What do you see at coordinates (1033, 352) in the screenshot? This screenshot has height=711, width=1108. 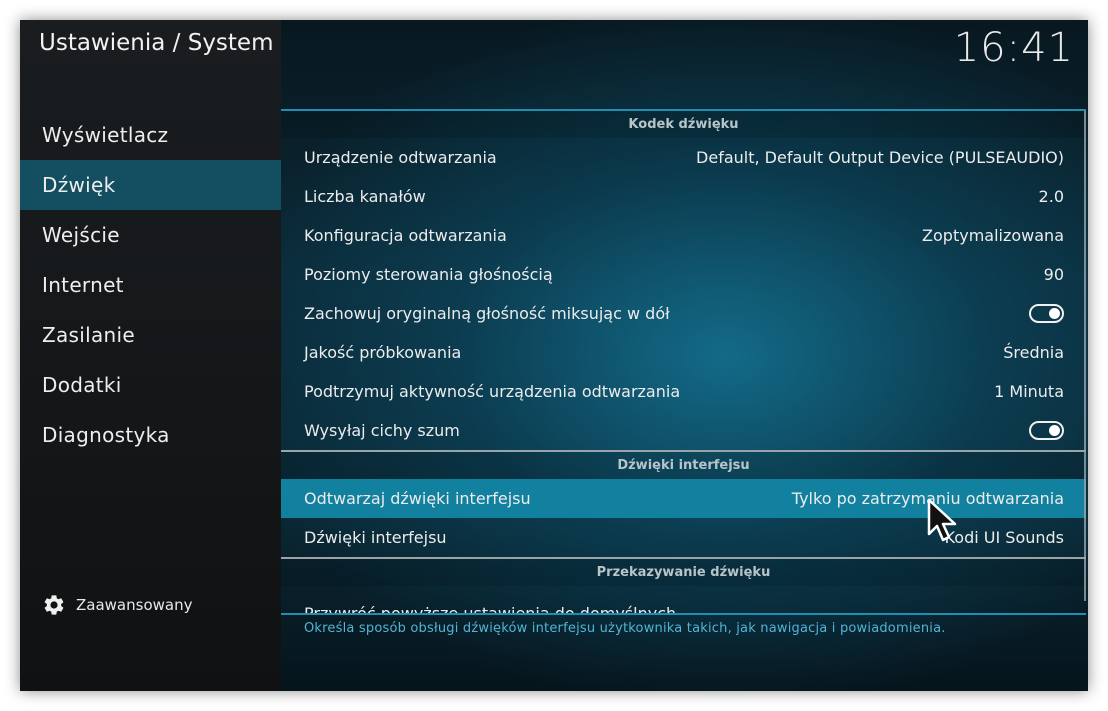 I see `setting-value: Średnia` at bounding box center [1033, 352].